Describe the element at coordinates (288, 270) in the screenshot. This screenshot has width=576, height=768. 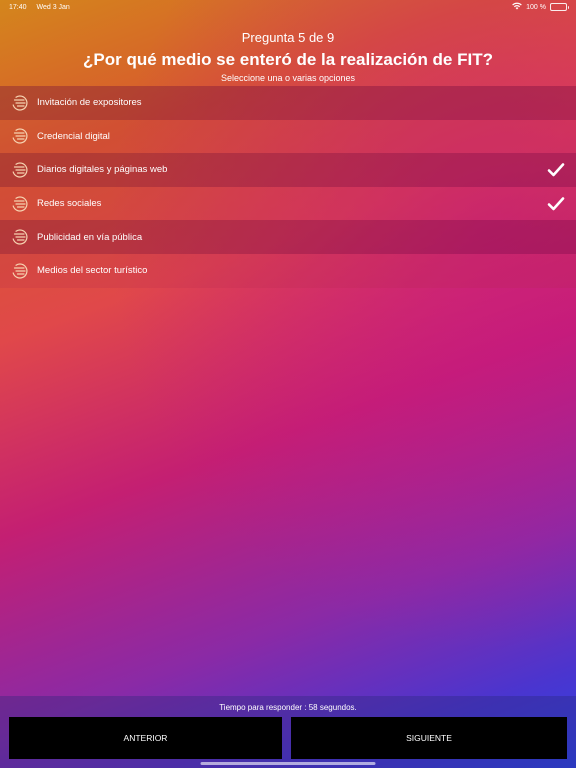
I see `option-row: Medios del sector turístico` at that location.